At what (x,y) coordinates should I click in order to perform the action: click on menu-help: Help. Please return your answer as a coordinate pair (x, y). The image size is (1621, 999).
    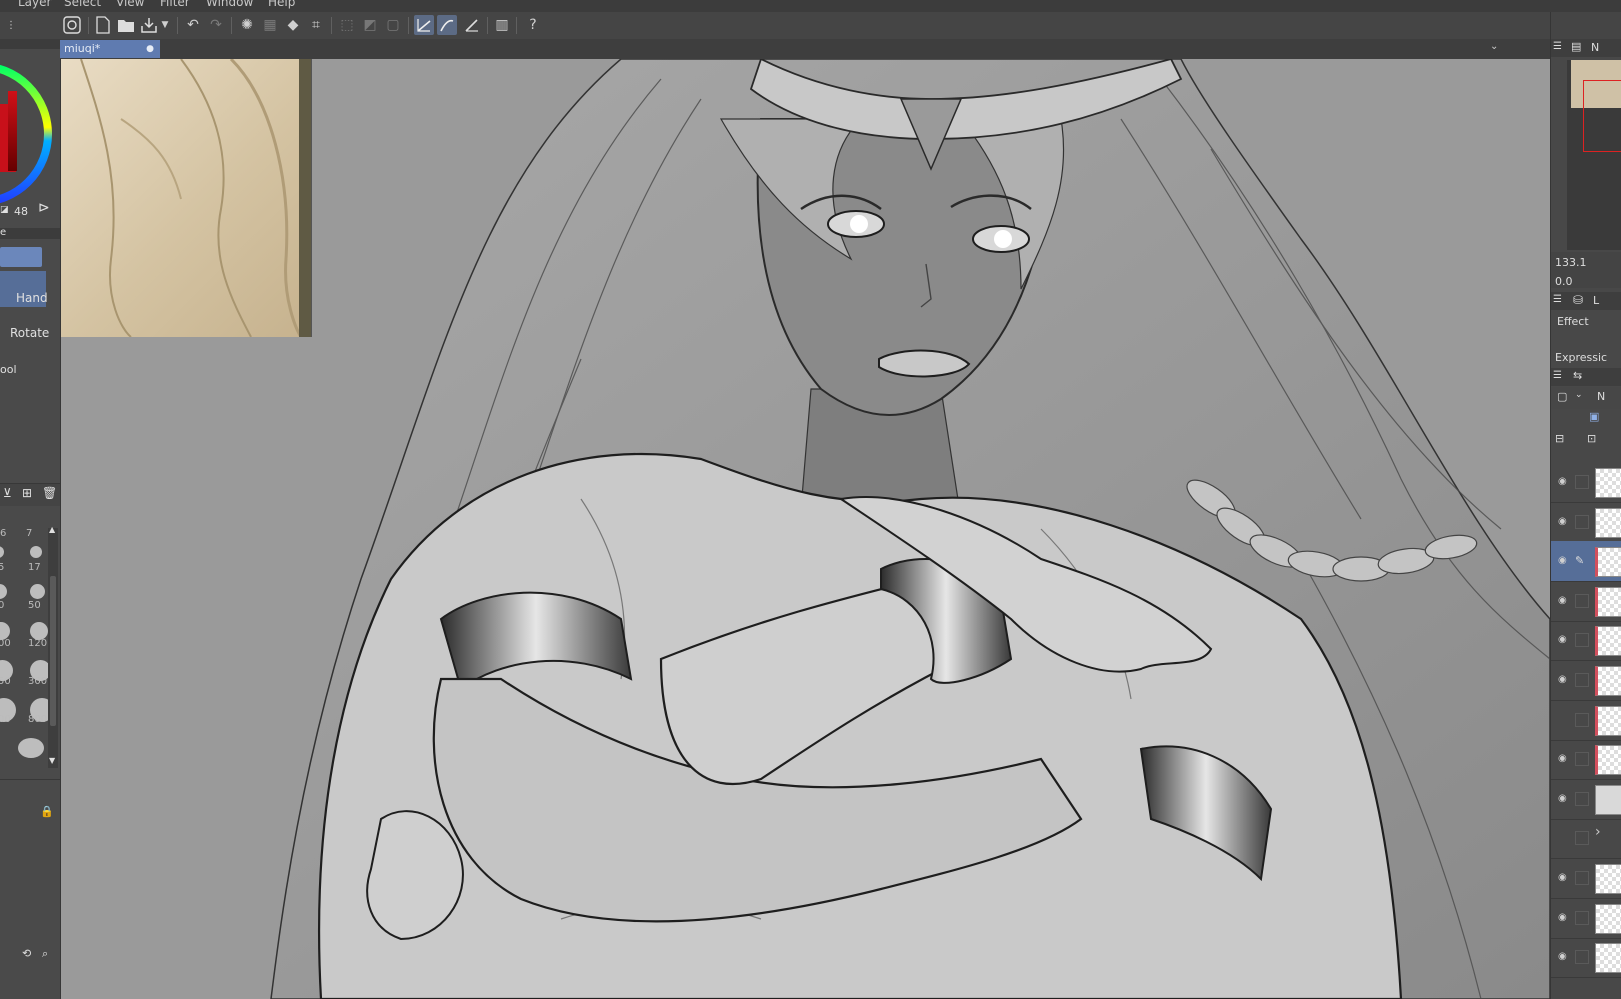
    Looking at the image, I should click on (281, 4).